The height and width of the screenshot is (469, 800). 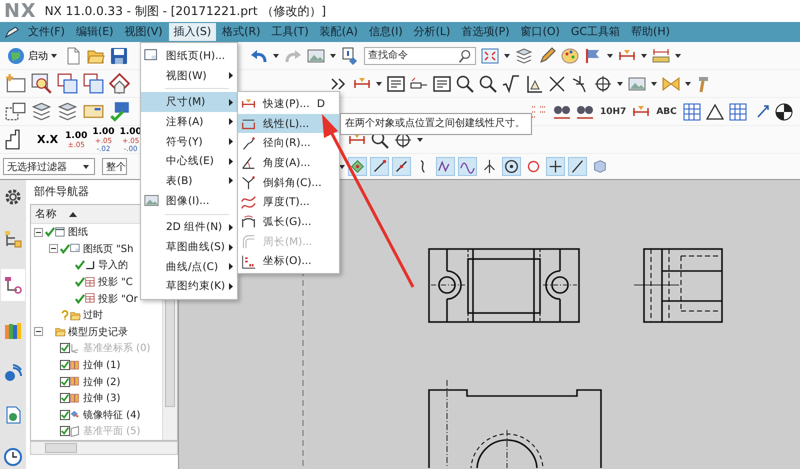 I want to click on menu-item: 尺寸(M), so click(x=189, y=102).